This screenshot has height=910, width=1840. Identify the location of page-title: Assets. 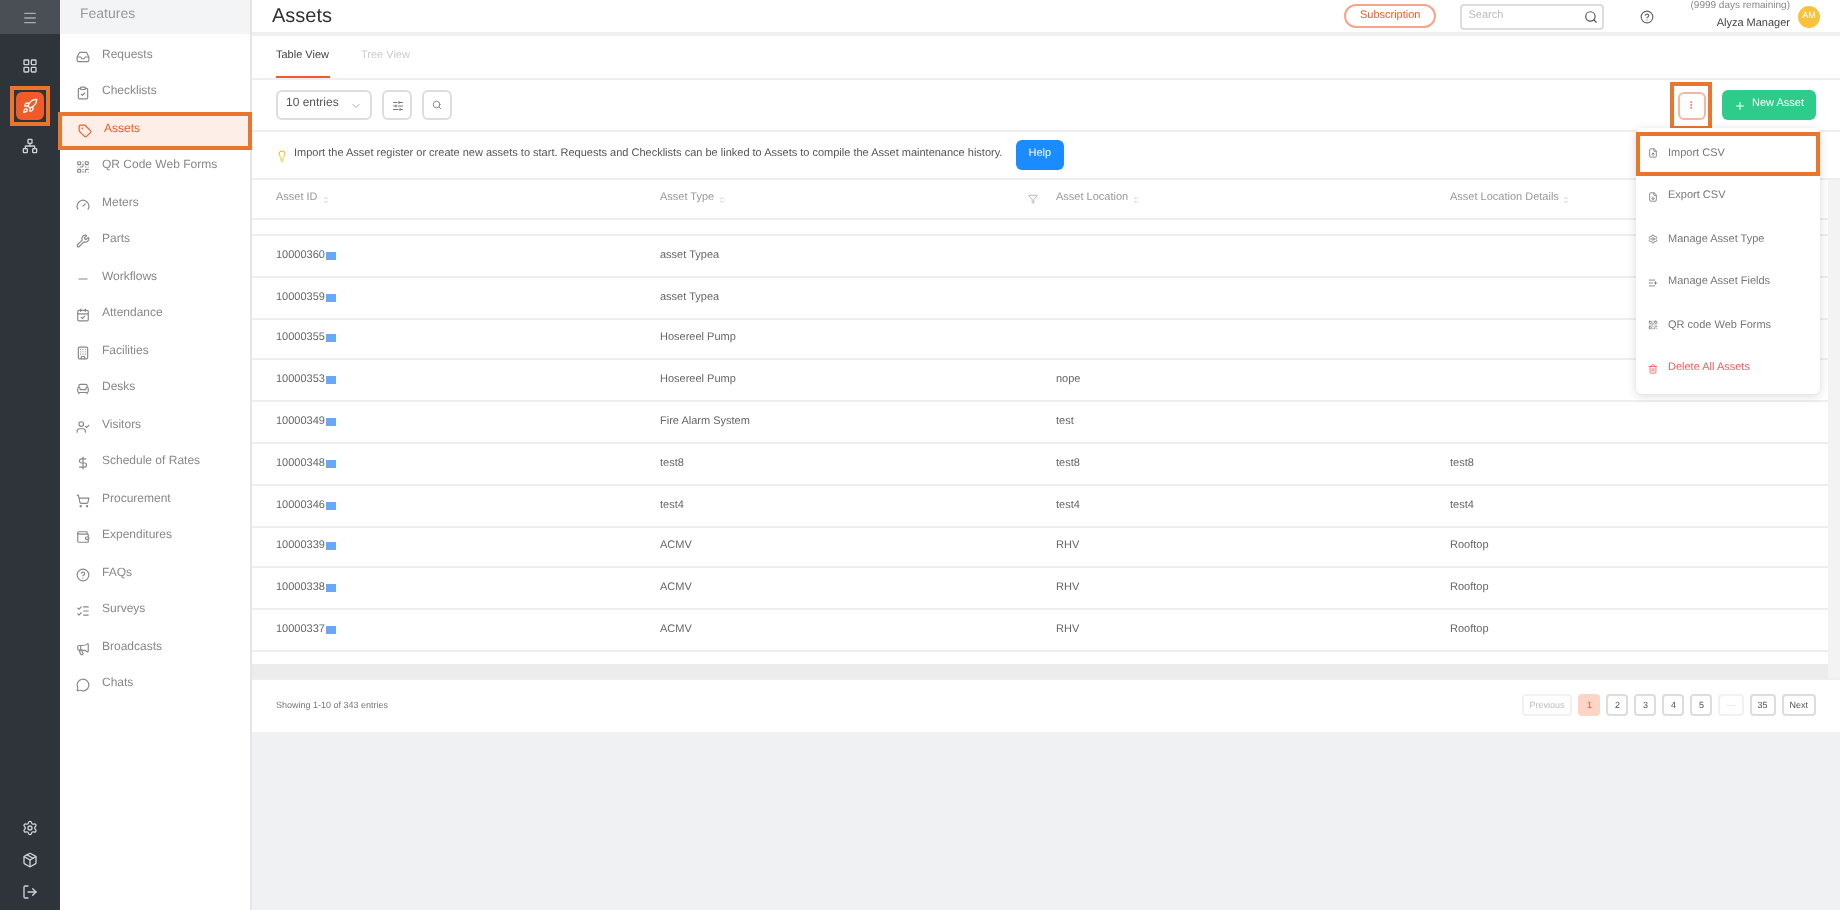
(302, 17).